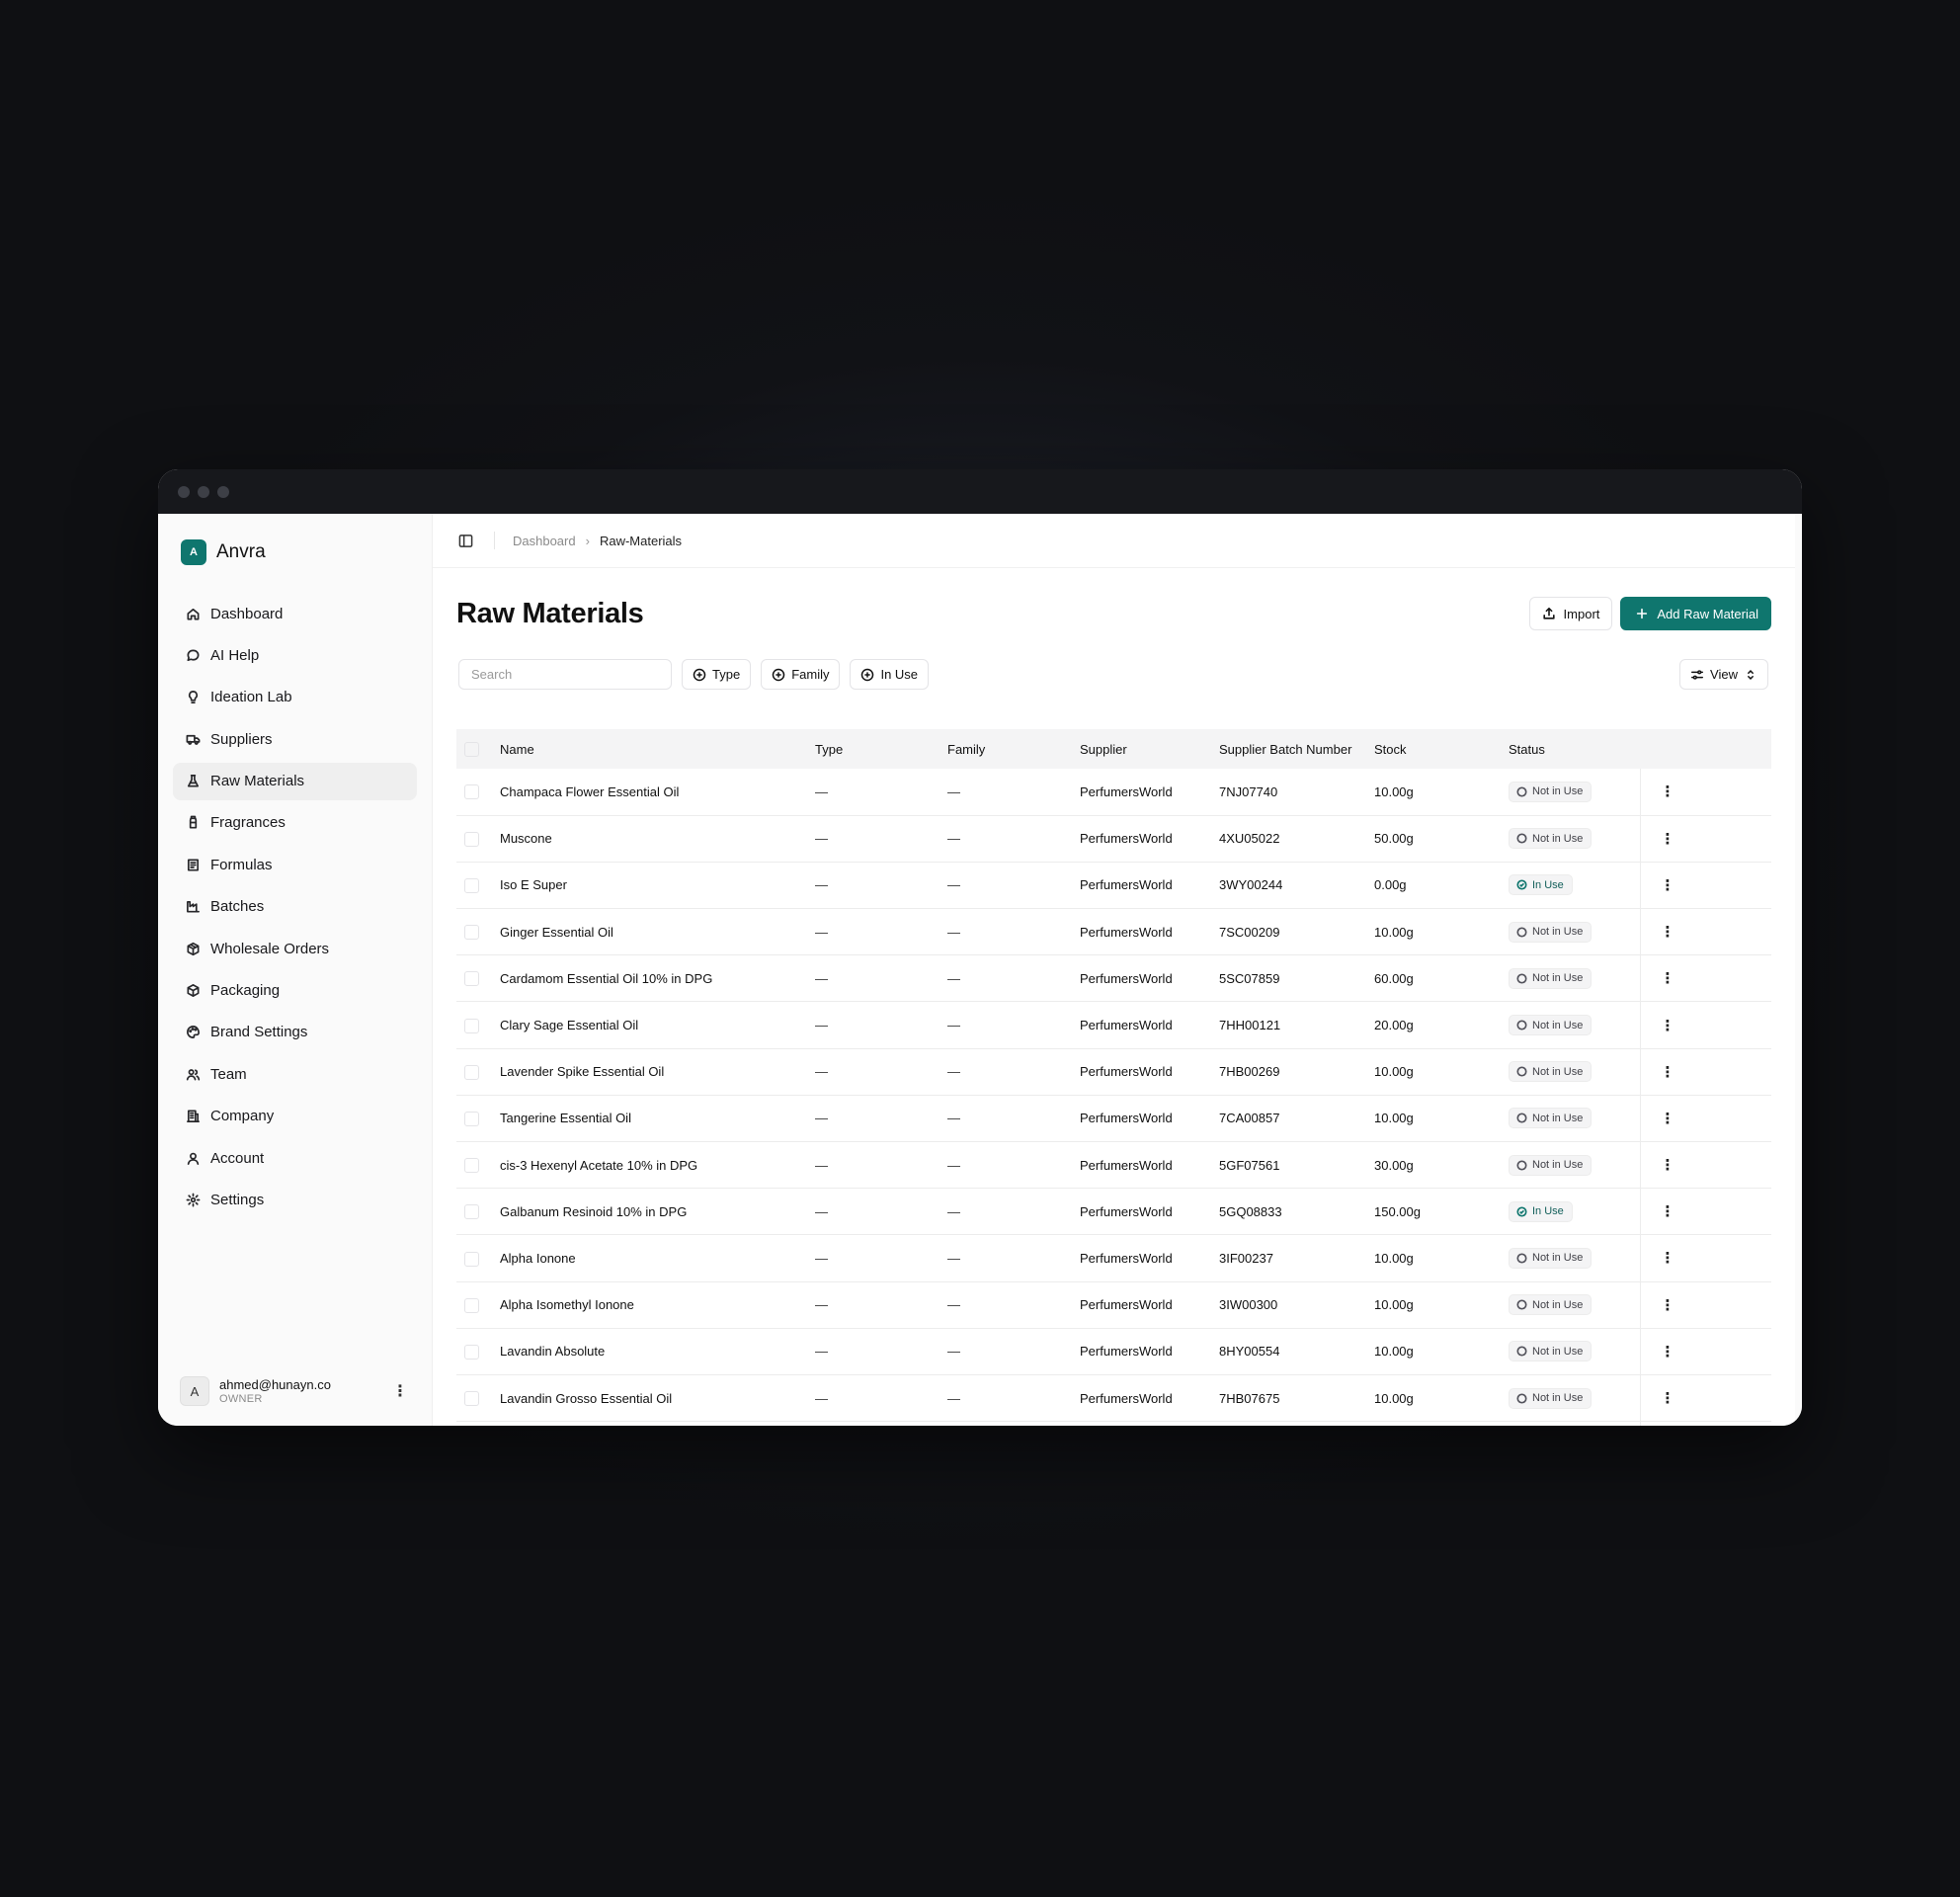 The width and height of the screenshot is (1960, 1897). Describe the element at coordinates (295, 781) in the screenshot. I see `sidebar-item-raw-materials: Raw Materials` at that location.